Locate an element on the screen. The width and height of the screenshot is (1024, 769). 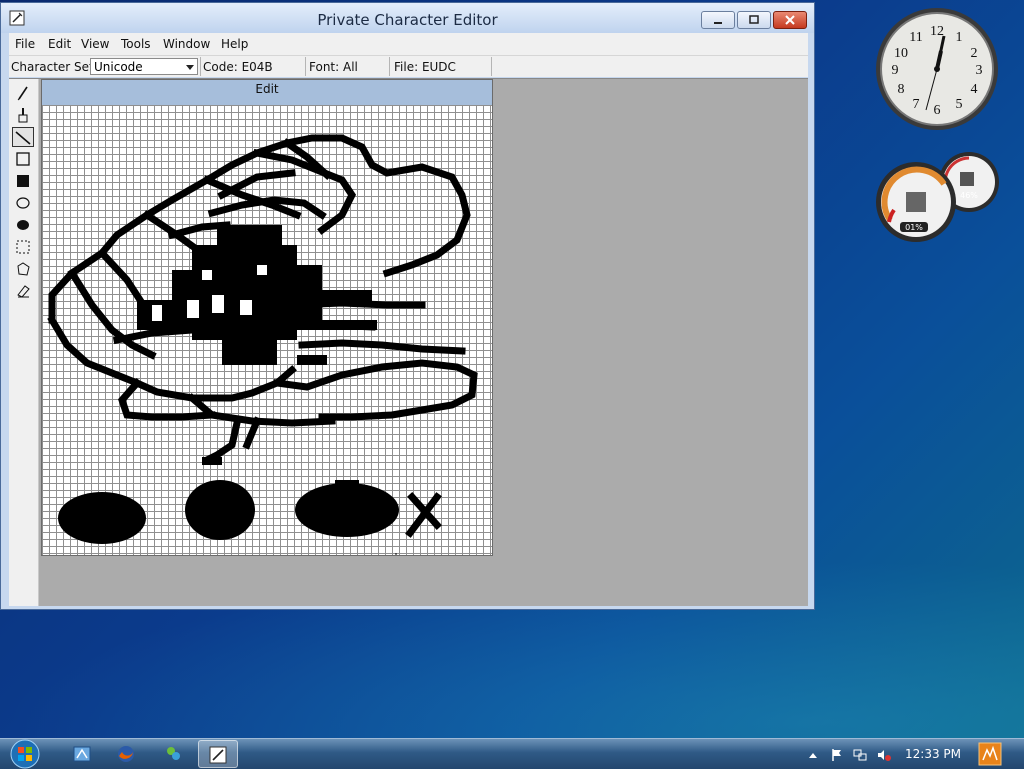
character-set-label: Character Set: is located at coordinates (54, 67).